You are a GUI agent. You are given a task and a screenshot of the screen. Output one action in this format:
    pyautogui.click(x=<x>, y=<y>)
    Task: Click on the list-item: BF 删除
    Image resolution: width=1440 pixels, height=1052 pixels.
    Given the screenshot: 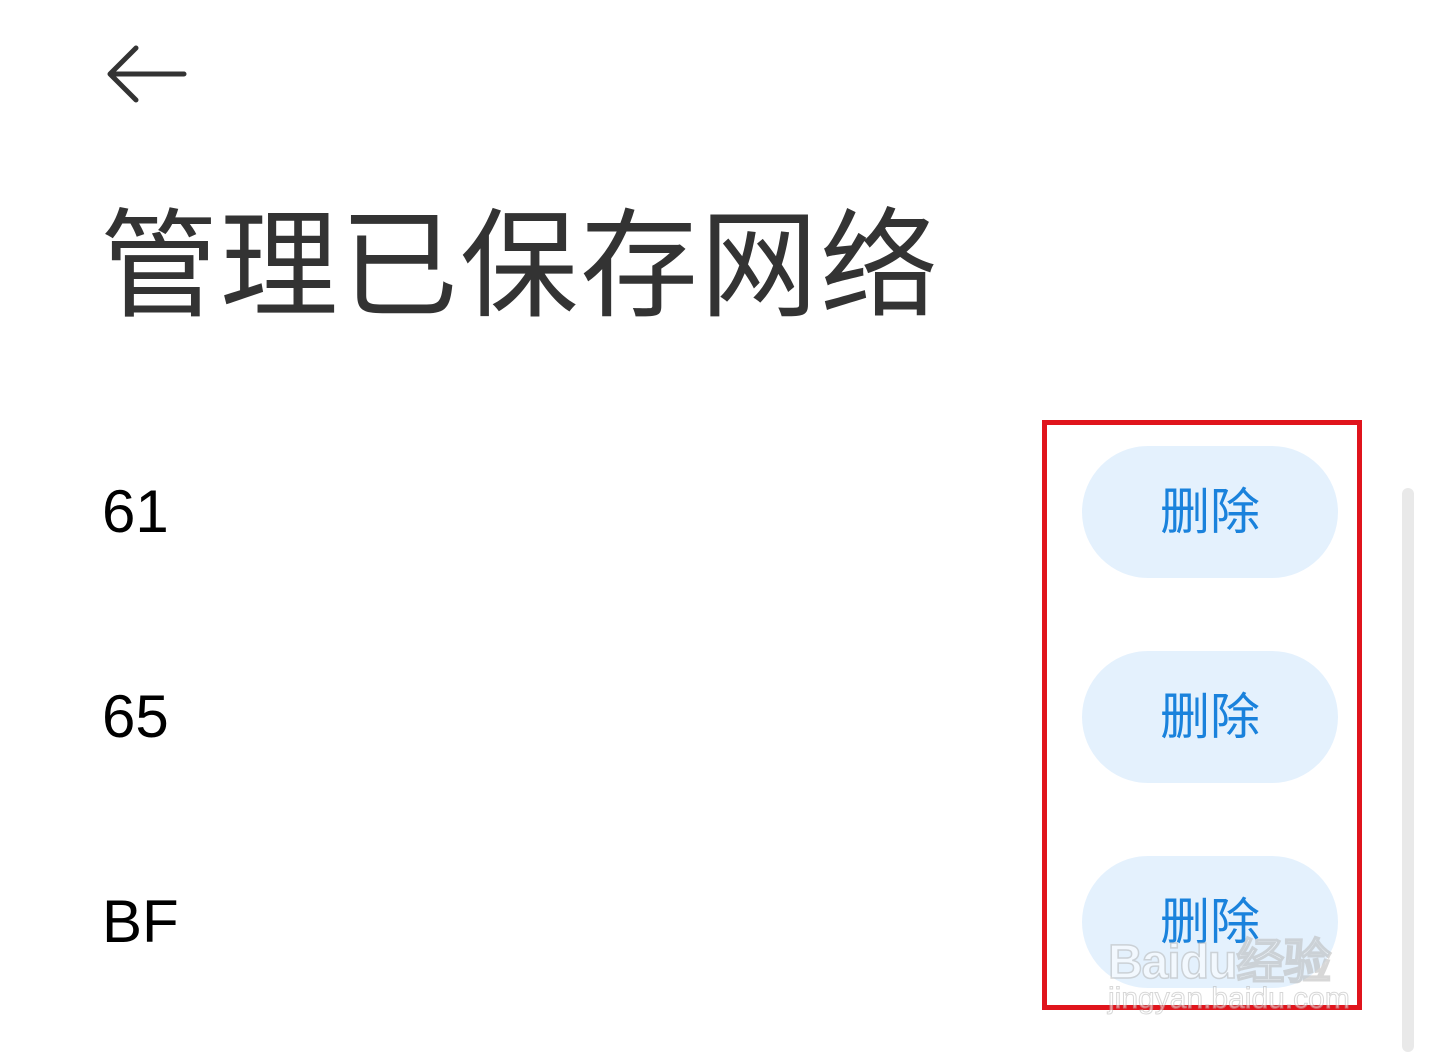 What is the action you would take?
    pyautogui.click(x=720, y=922)
    